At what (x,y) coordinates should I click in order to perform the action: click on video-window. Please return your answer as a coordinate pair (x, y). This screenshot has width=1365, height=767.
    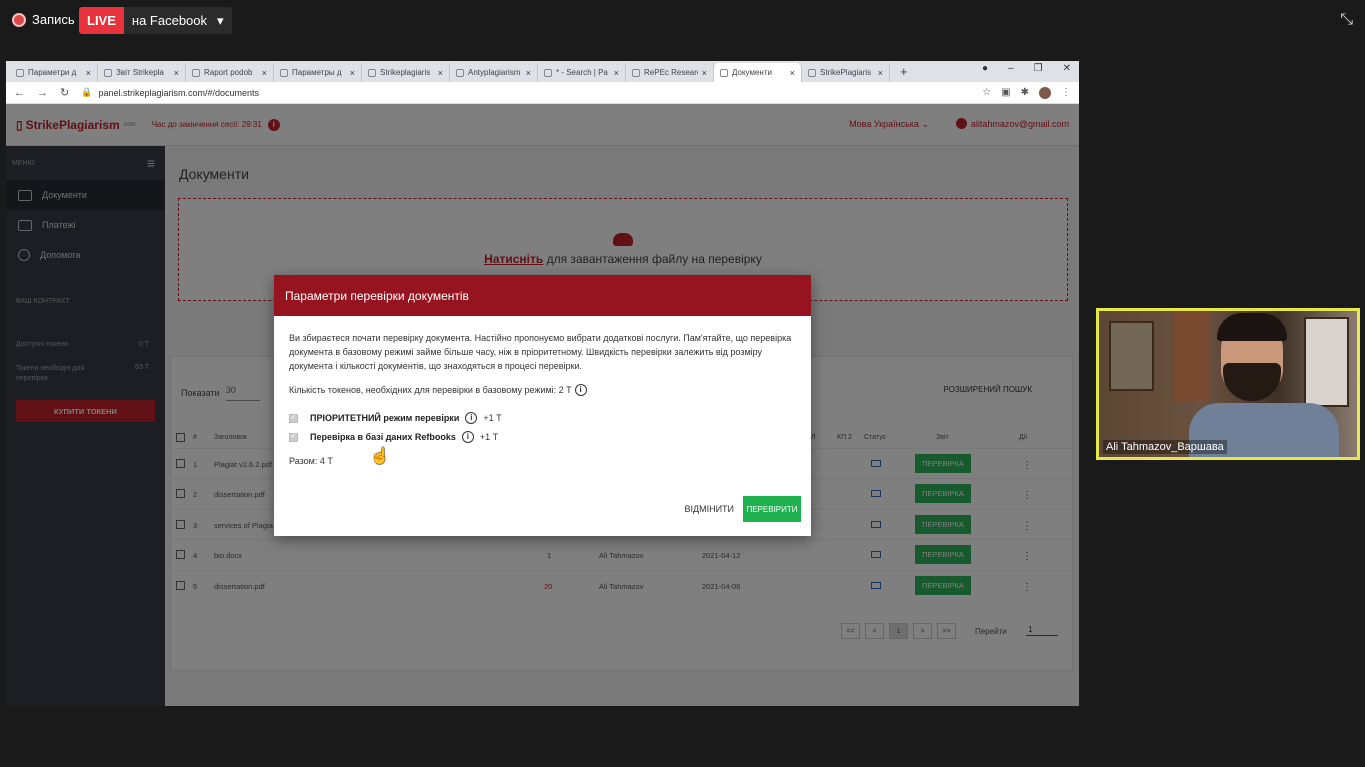
    Looking at the image, I should click on (1131, 356).